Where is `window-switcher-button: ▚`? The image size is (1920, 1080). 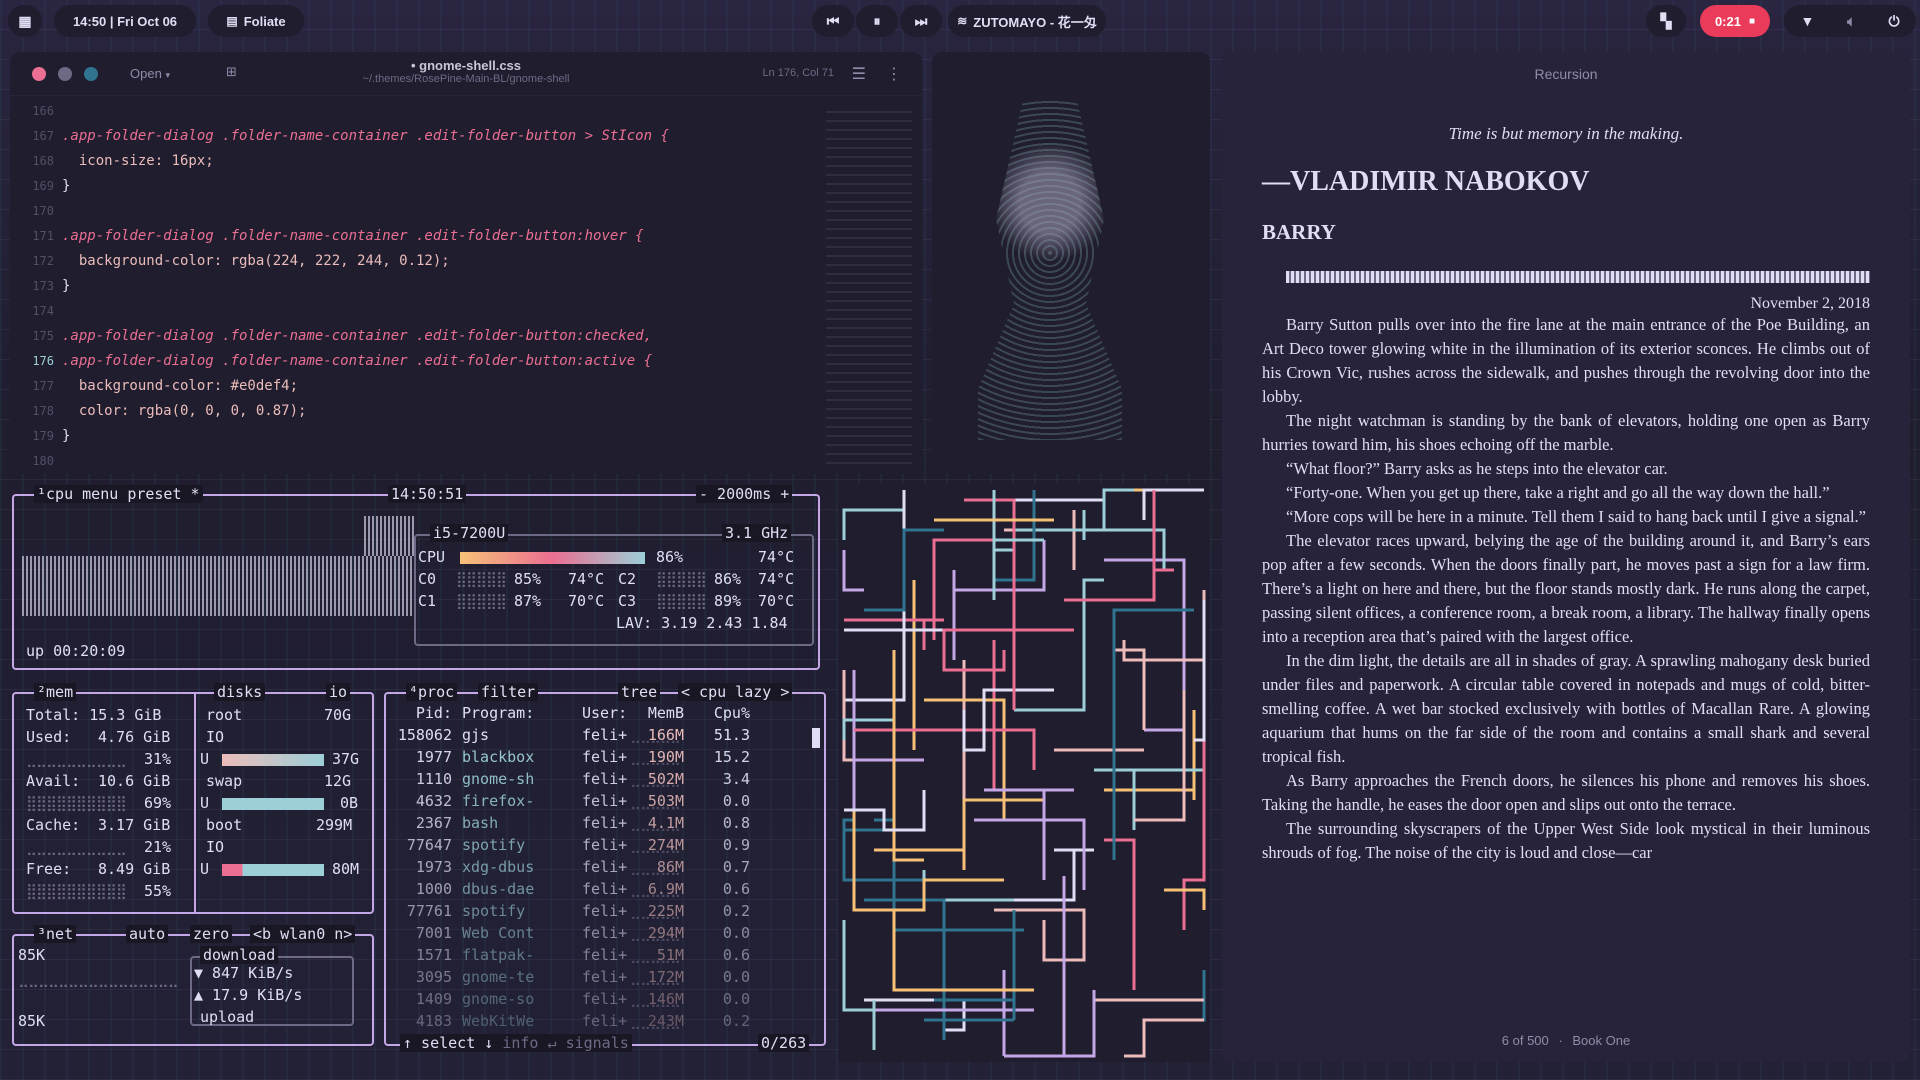 window-switcher-button: ▚ is located at coordinates (1666, 21).